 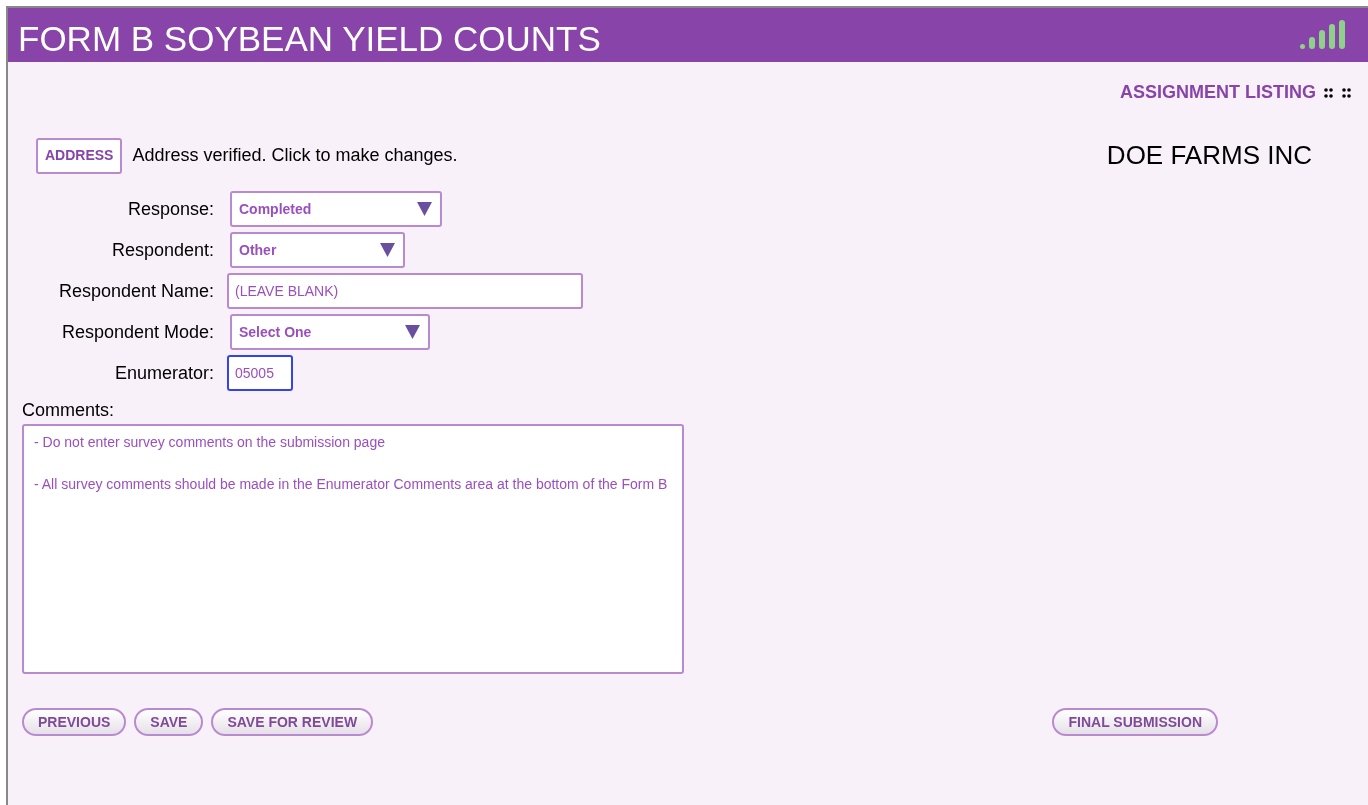 What do you see at coordinates (1135, 722) in the screenshot?
I see `final-submission-button: FINAL SUBMISSION` at bounding box center [1135, 722].